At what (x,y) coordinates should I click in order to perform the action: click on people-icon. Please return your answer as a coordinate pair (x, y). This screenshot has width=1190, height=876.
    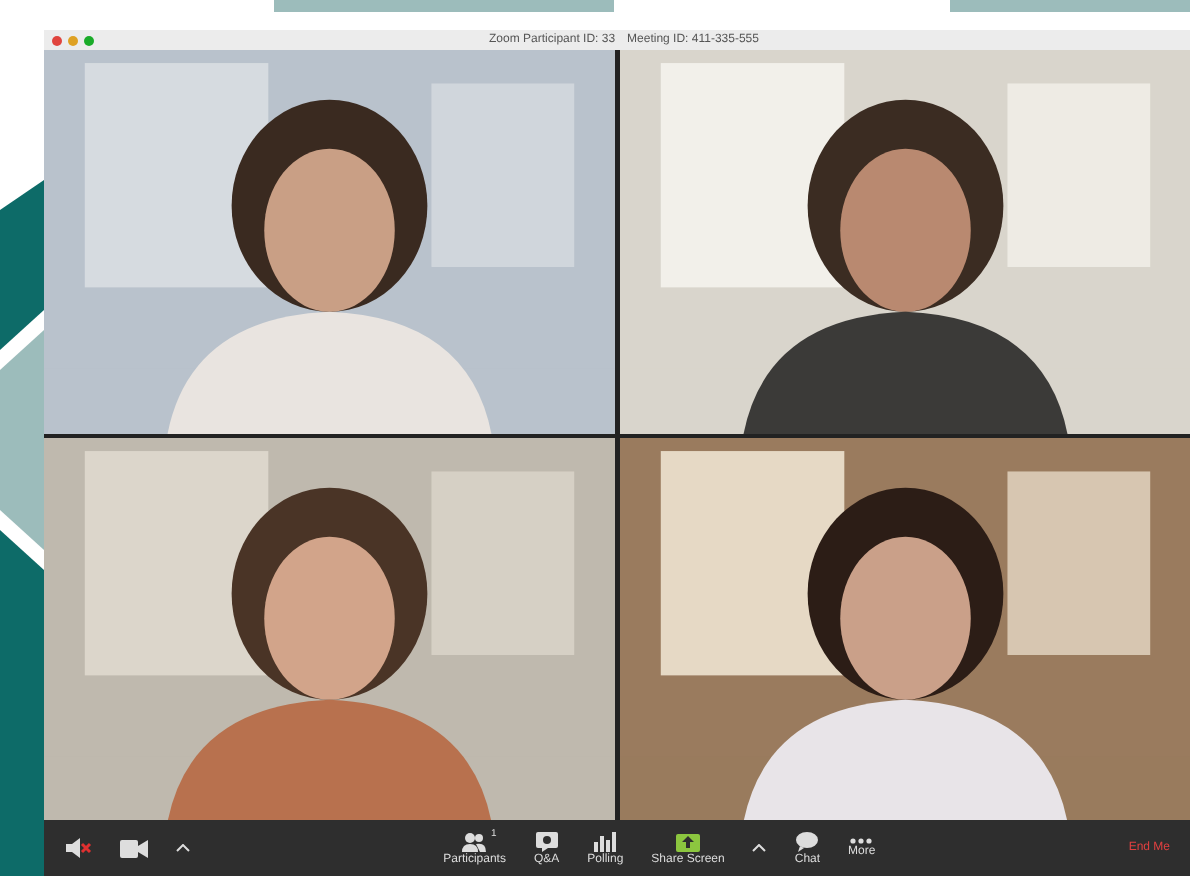
    Looking at the image, I should click on (474, 841).